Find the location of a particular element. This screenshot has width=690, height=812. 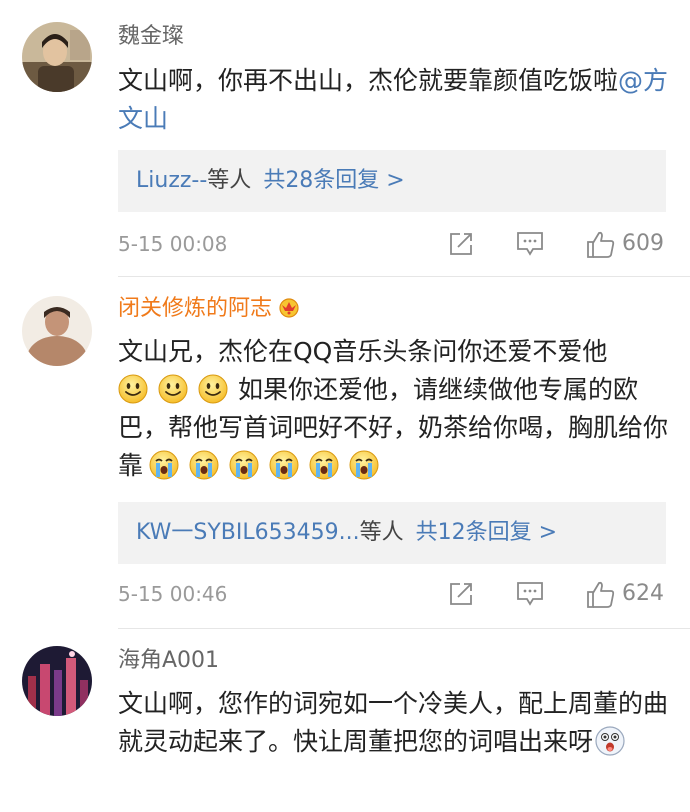

like-count: 609 is located at coordinates (643, 243).